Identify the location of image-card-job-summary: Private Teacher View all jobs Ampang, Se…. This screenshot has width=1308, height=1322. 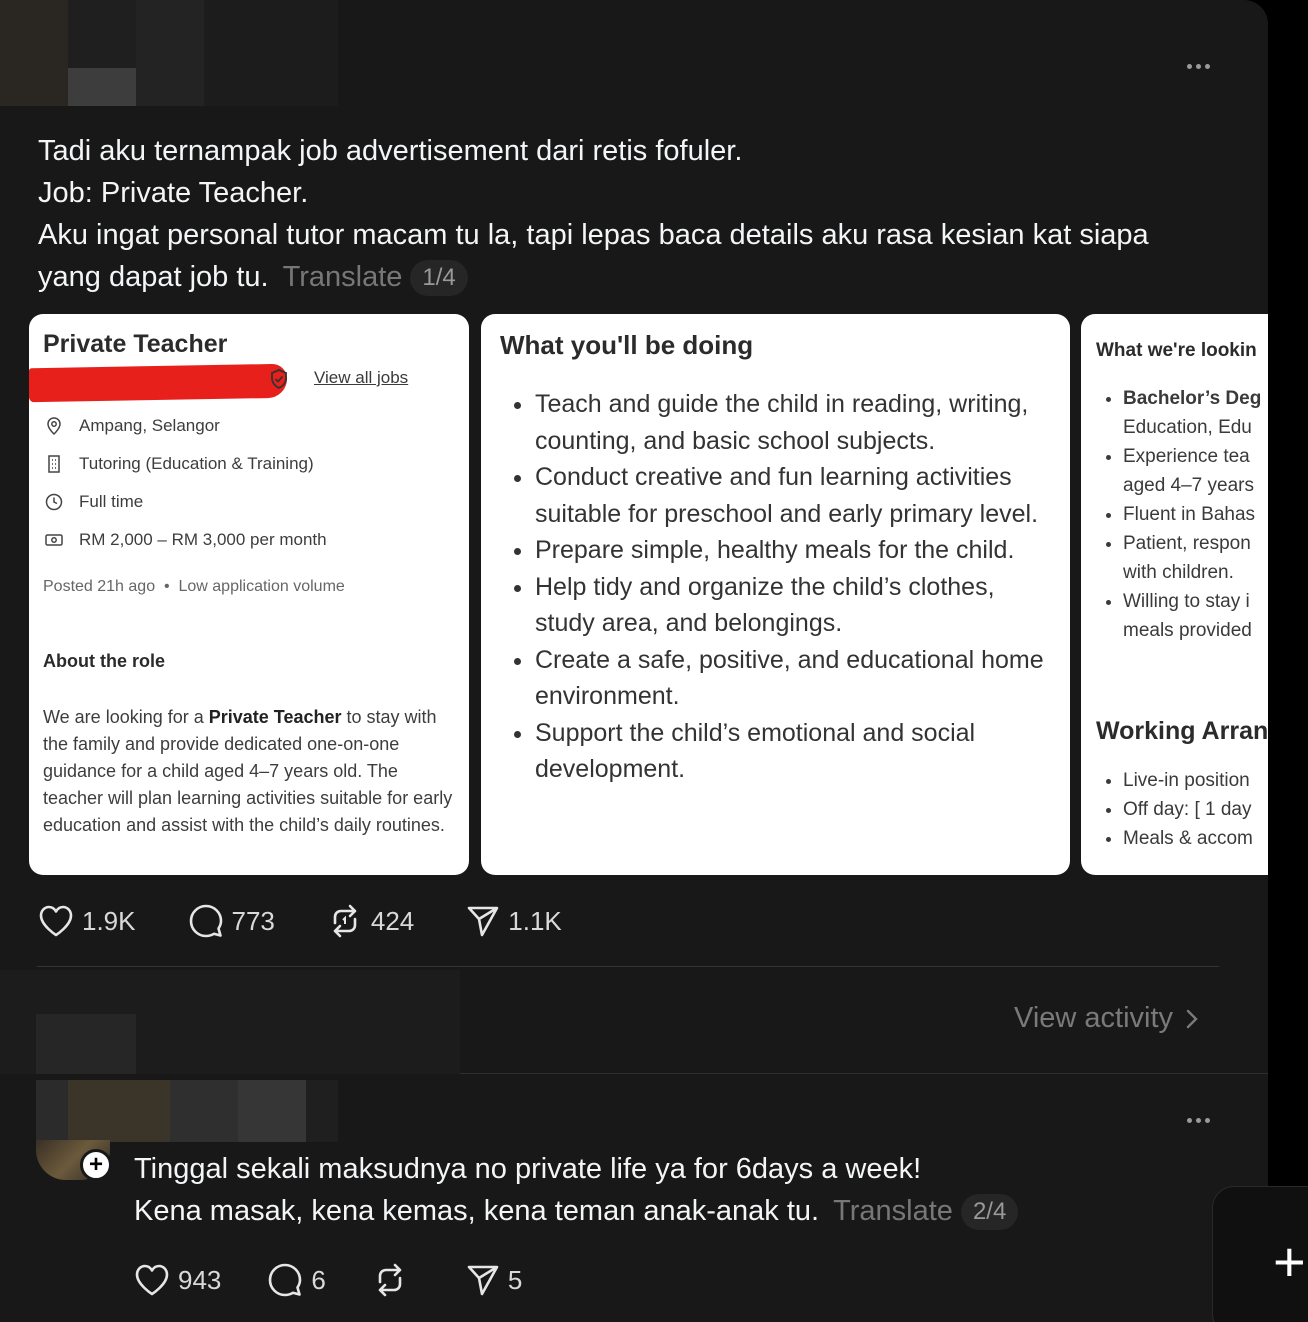
(249, 594).